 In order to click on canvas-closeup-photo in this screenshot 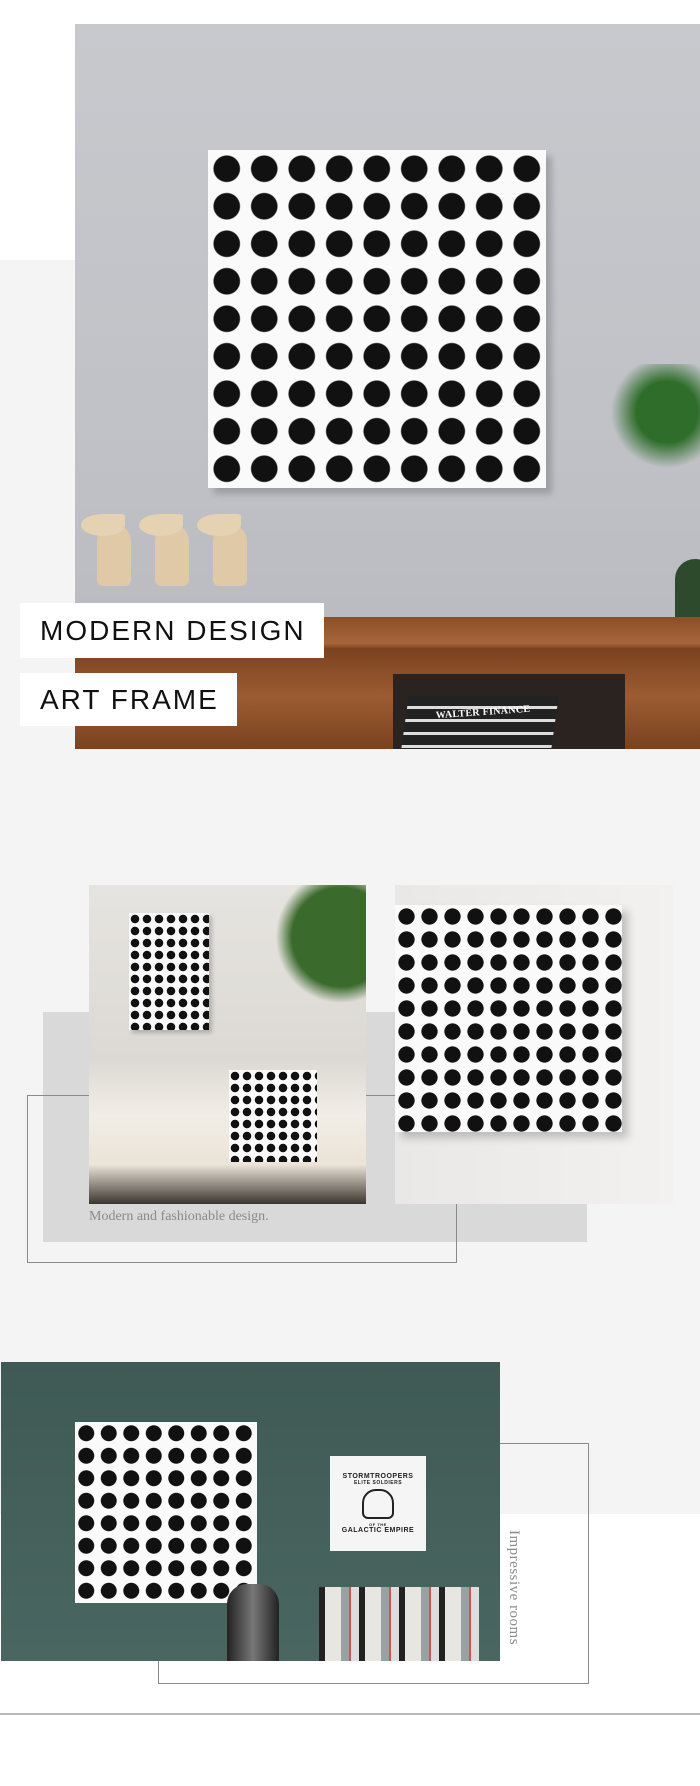, I will do `click(534, 1044)`.